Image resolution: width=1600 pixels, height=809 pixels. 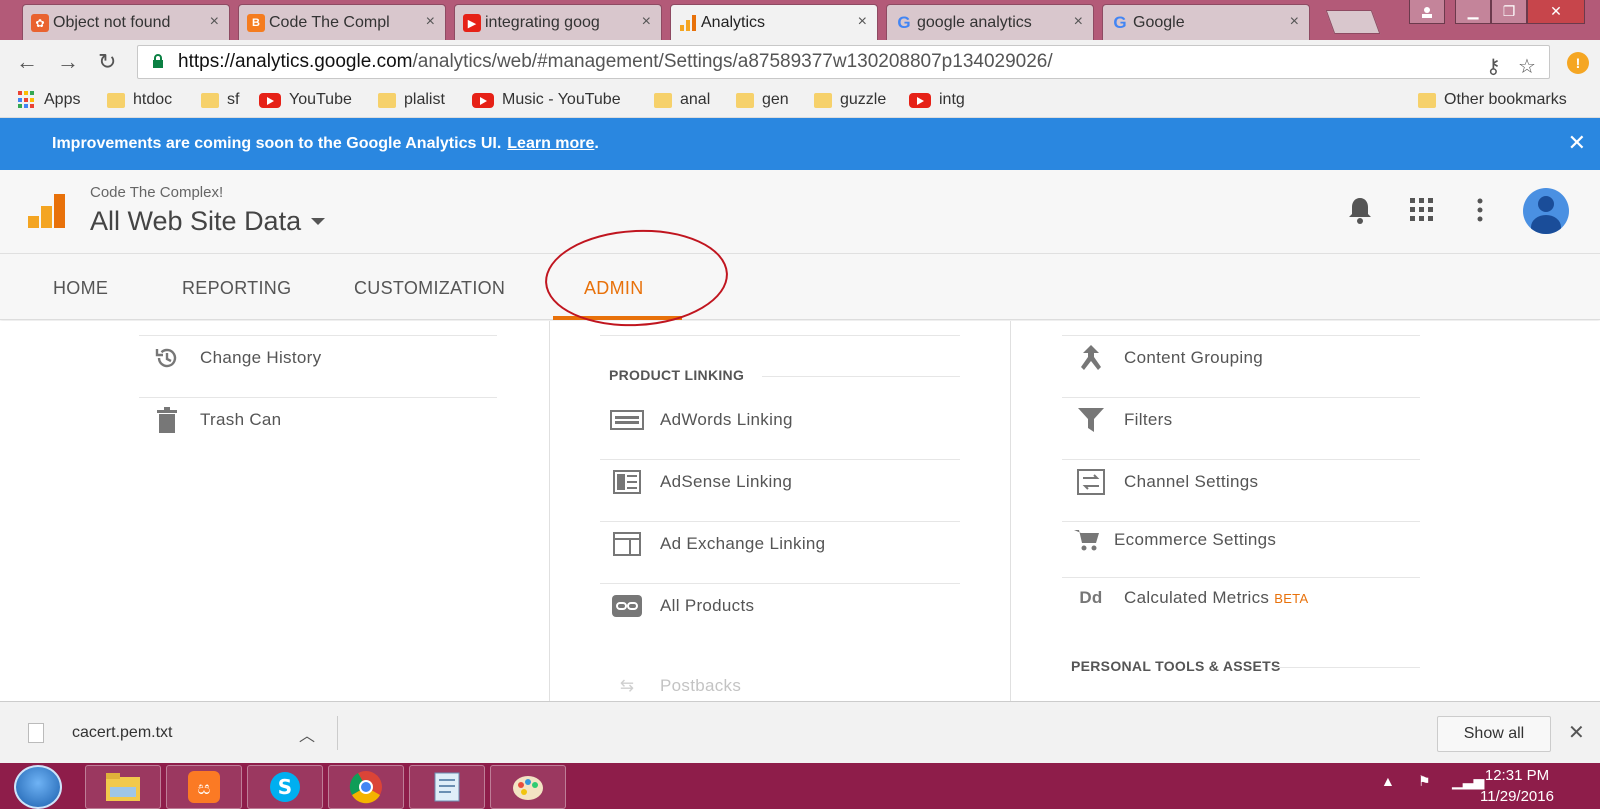 I want to click on analytics-header: Code The Complex! All Web Site Data, so click(x=800, y=212).